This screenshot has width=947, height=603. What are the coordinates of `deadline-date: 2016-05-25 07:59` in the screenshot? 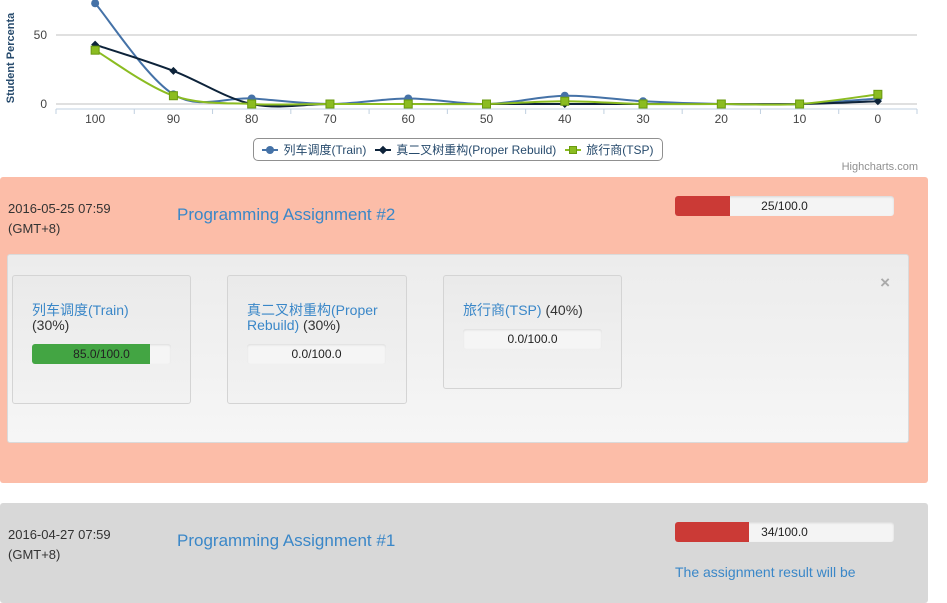 It's located at (59, 208).